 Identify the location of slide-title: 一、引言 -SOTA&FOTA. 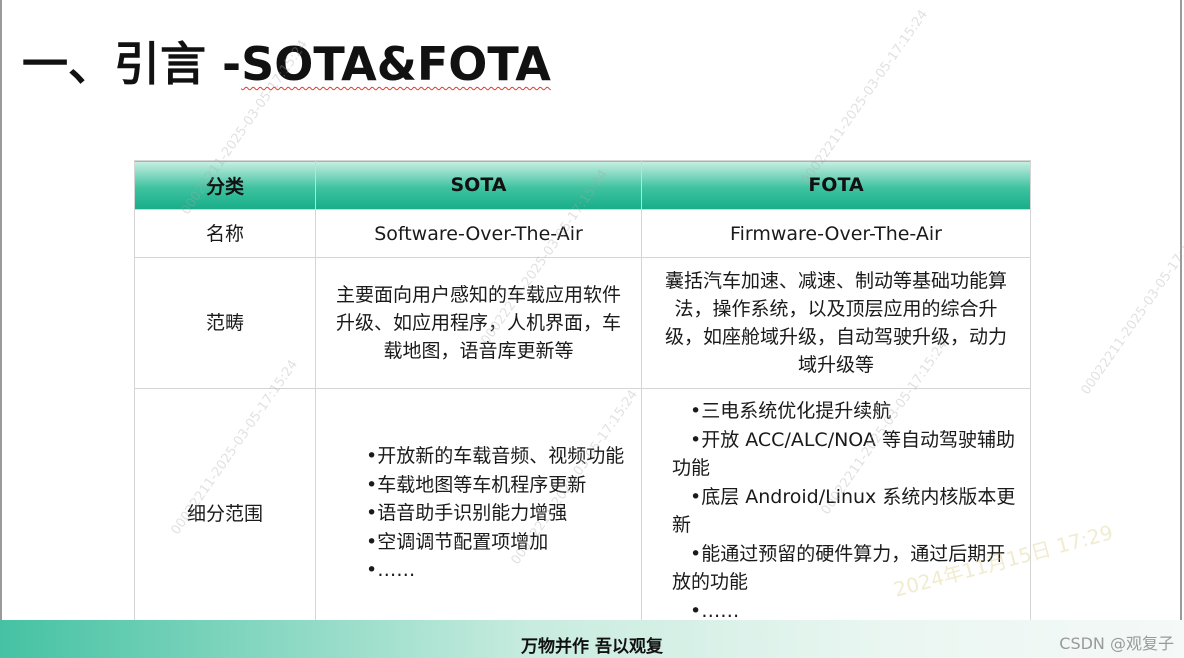
(286, 61).